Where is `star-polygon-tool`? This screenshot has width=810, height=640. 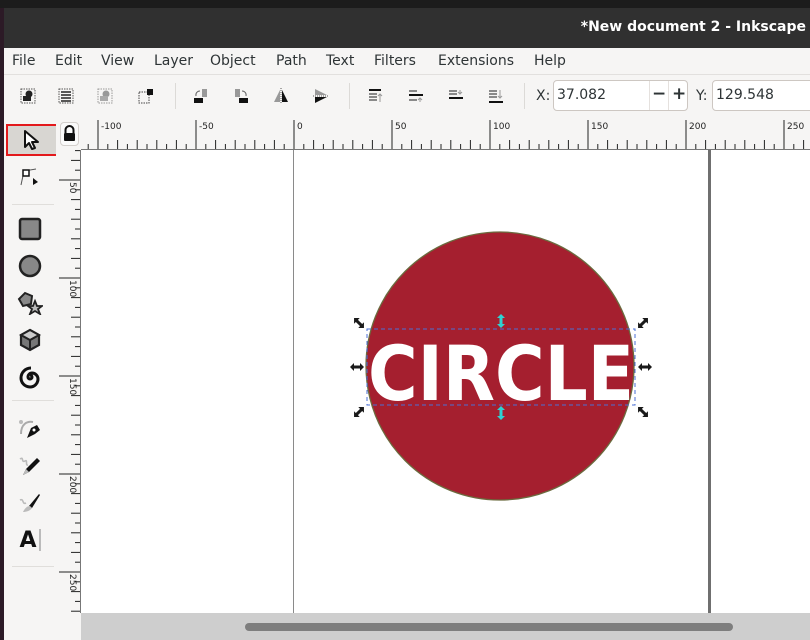
star-polygon-tool is located at coordinates (30, 303).